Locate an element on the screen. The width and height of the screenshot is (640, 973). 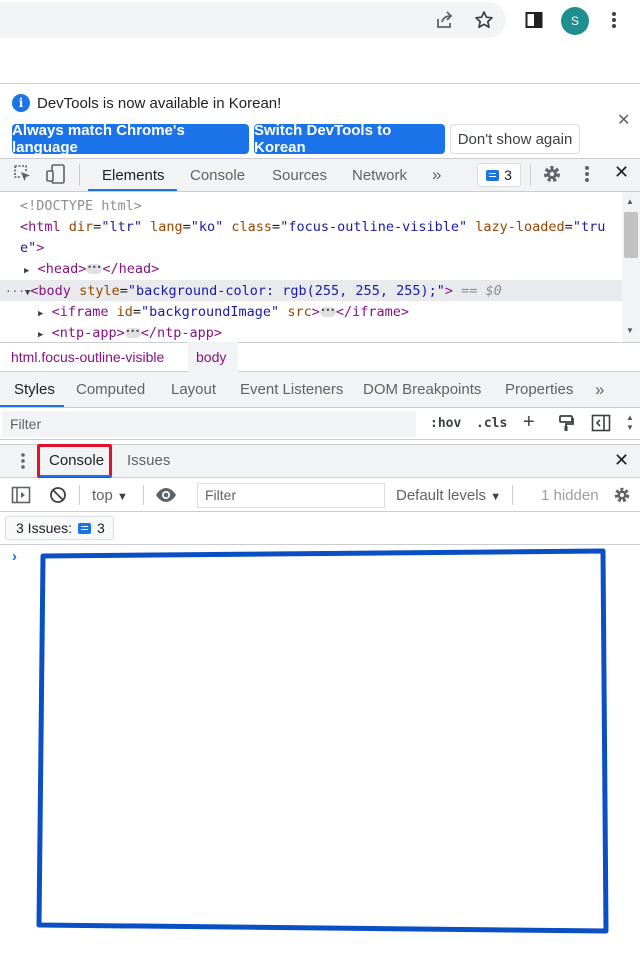
ntp-app-close-tag: </ntp-app> is located at coordinates (181, 333).